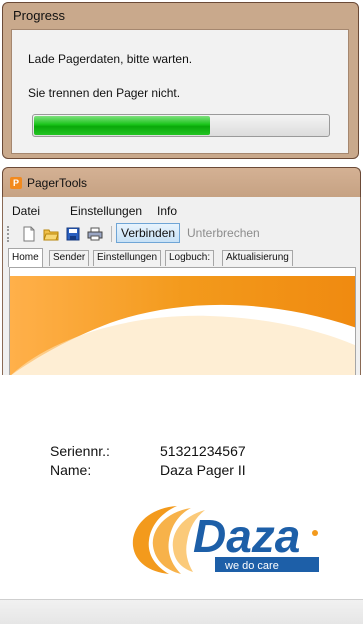 This screenshot has height=626, width=363. I want to click on tab-logbuch: Logbuch:, so click(190, 258).